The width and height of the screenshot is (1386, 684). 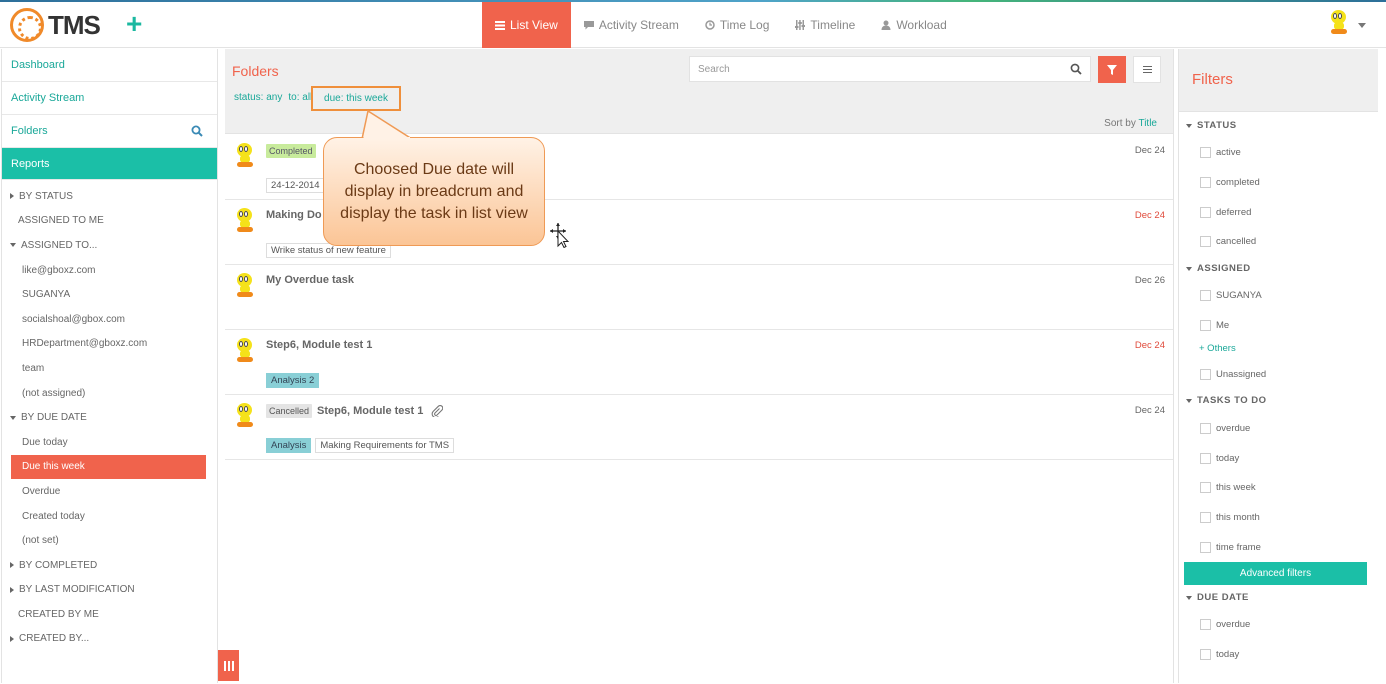 I want to click on sidebar-item-dashboard: Dashboard, so click(x=109, y=65).